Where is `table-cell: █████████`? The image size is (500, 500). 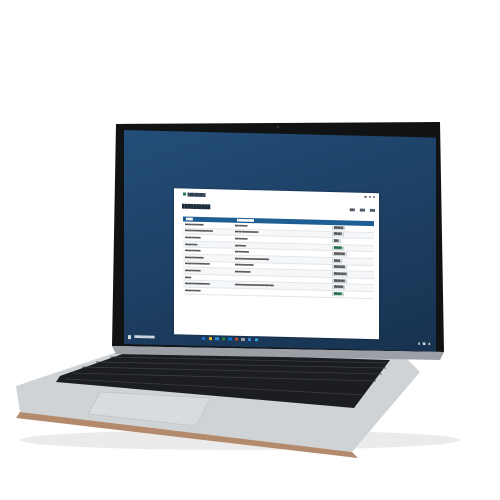
table-cell: █████████ is located at coordinates (242, 252).